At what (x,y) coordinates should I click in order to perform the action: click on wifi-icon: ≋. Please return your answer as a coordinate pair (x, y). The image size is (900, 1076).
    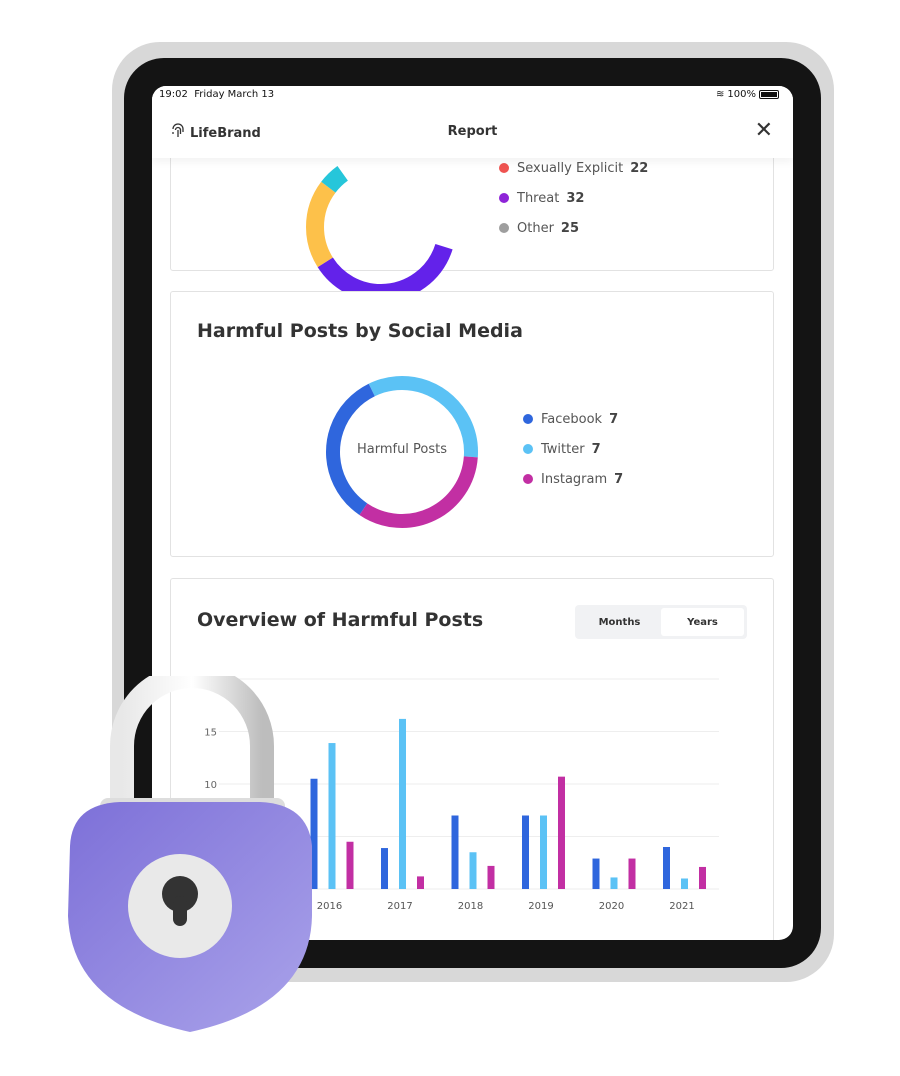
    Looking at the image, I should click on (720, 94).